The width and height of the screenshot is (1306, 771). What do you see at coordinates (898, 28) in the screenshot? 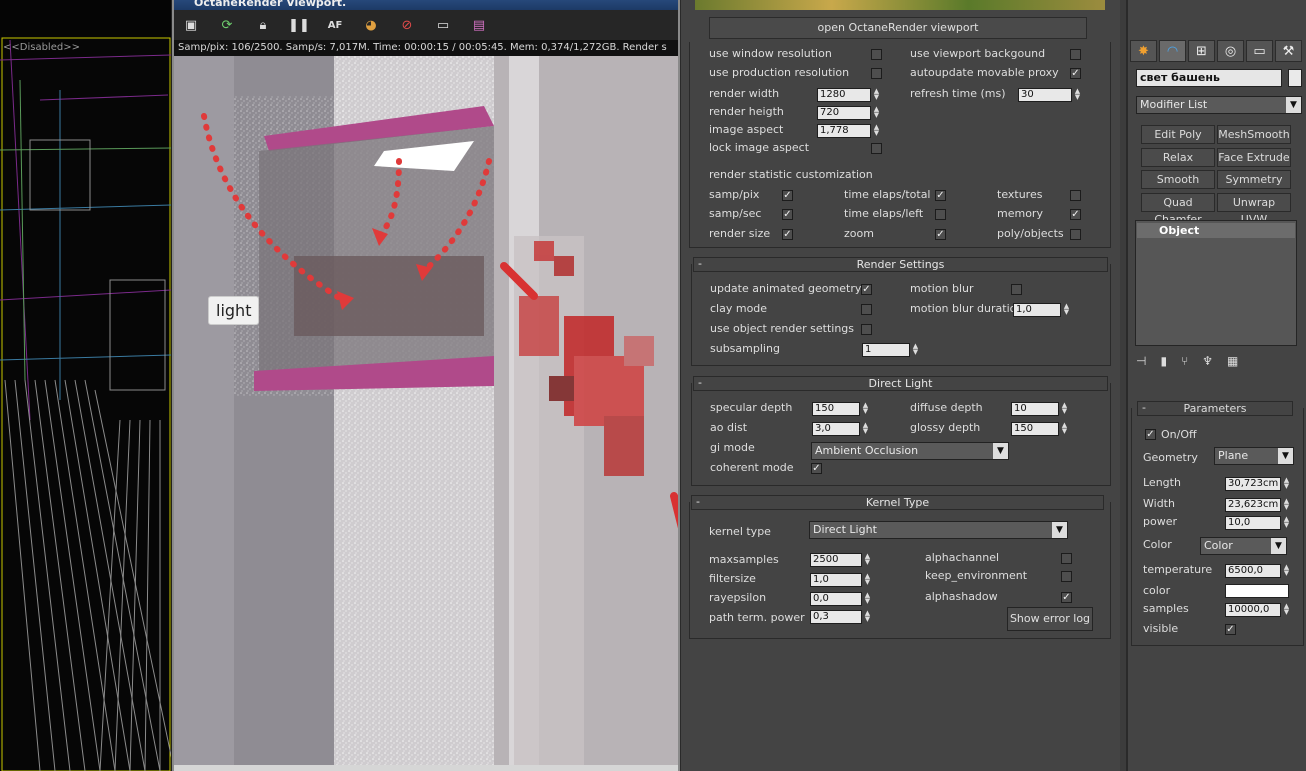
I see `open-viewport-button: open OctaneRender viewport` at bounding box center [898, 28].